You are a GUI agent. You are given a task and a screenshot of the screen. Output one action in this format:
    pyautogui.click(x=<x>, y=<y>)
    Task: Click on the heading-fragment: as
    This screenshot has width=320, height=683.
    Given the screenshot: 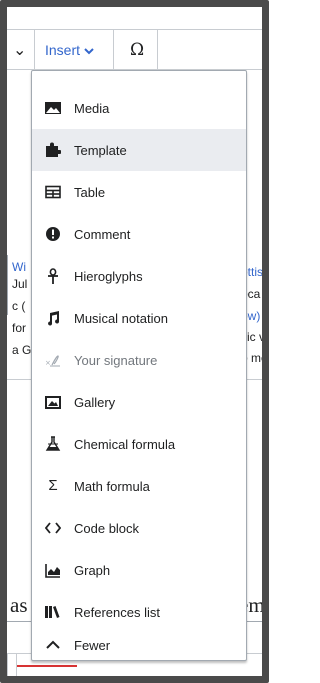 What is the action you would take?
    pyautogui.click(x=19, y=605)
    